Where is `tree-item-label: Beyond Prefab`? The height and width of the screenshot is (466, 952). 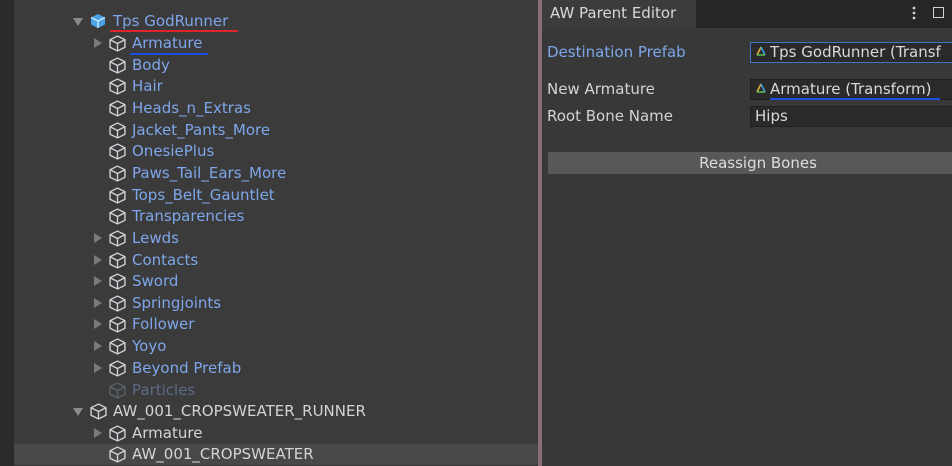
tree-item-label: Beyond Prefab is located at coordinates (187, 368).